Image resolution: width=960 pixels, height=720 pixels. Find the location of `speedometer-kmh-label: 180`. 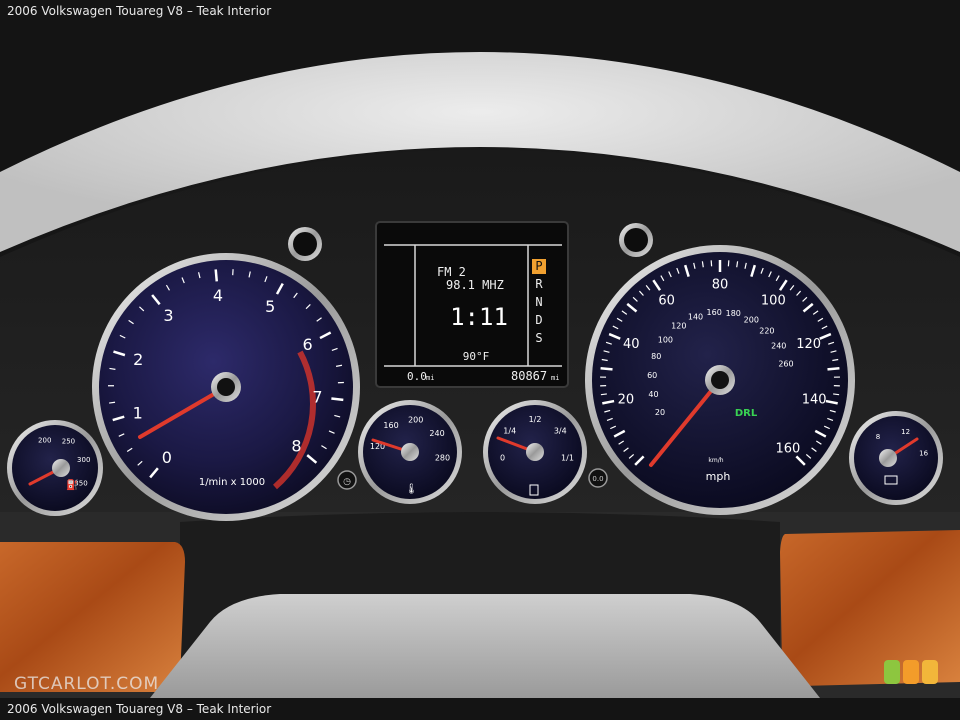

speedometer-kmh-label: 180 is located at coordinates (733, 313).